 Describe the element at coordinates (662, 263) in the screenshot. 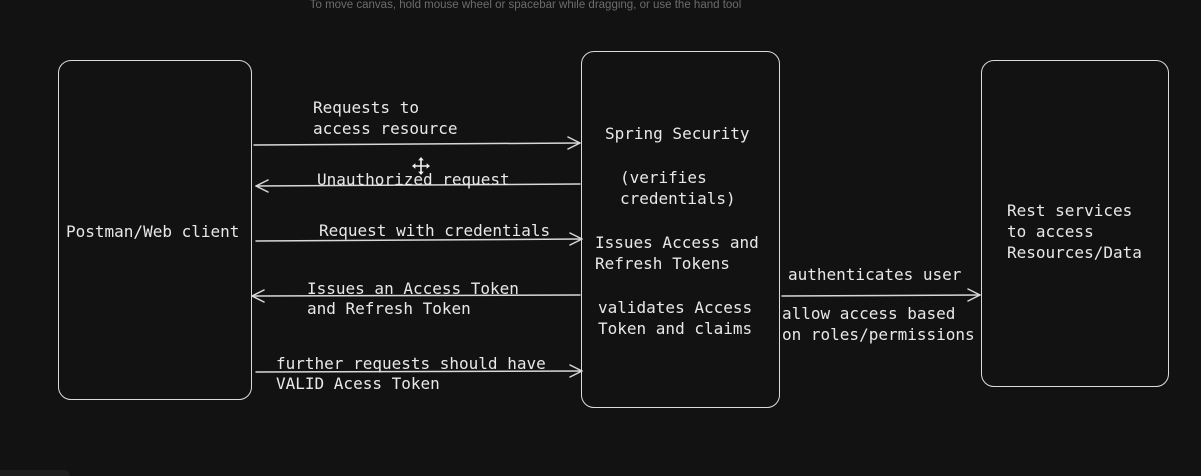

I see `spring-security-issues-2: Refresh Tokens` at that location.